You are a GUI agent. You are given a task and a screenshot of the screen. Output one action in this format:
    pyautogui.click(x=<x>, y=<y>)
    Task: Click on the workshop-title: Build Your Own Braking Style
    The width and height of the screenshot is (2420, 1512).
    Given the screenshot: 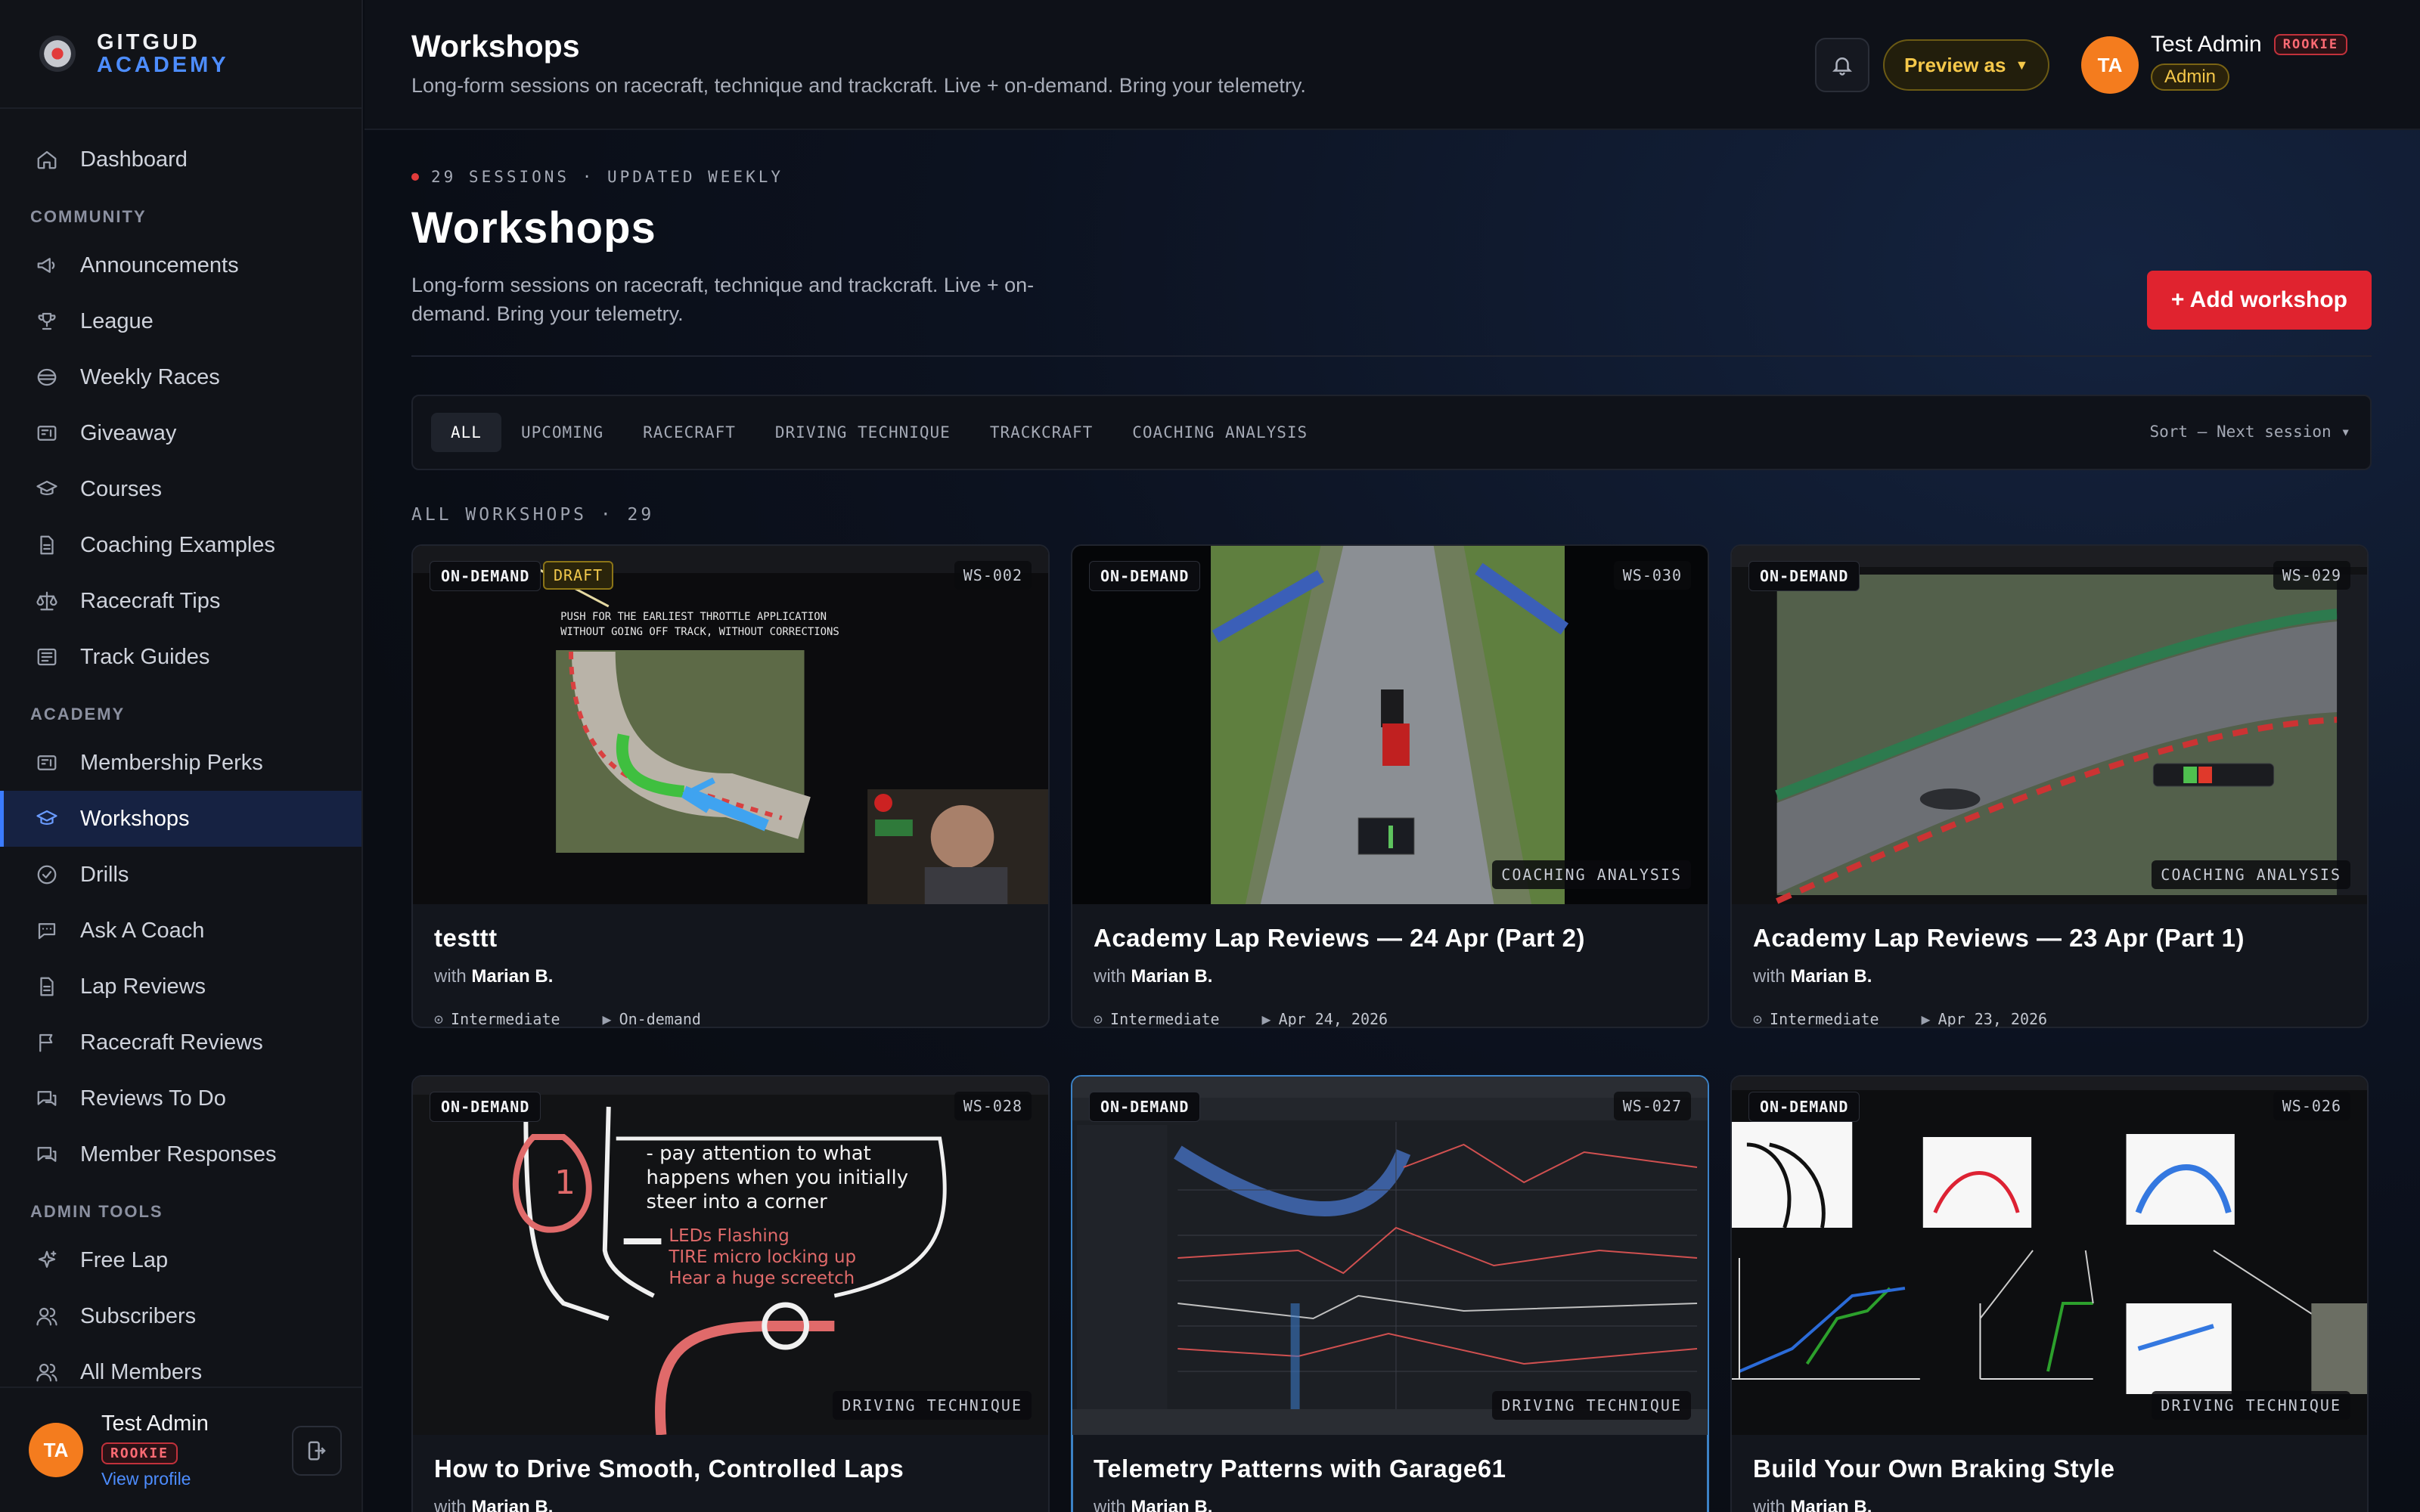 What is the action you would take?
    pyautogui.click(x=2049, y=1469)
    